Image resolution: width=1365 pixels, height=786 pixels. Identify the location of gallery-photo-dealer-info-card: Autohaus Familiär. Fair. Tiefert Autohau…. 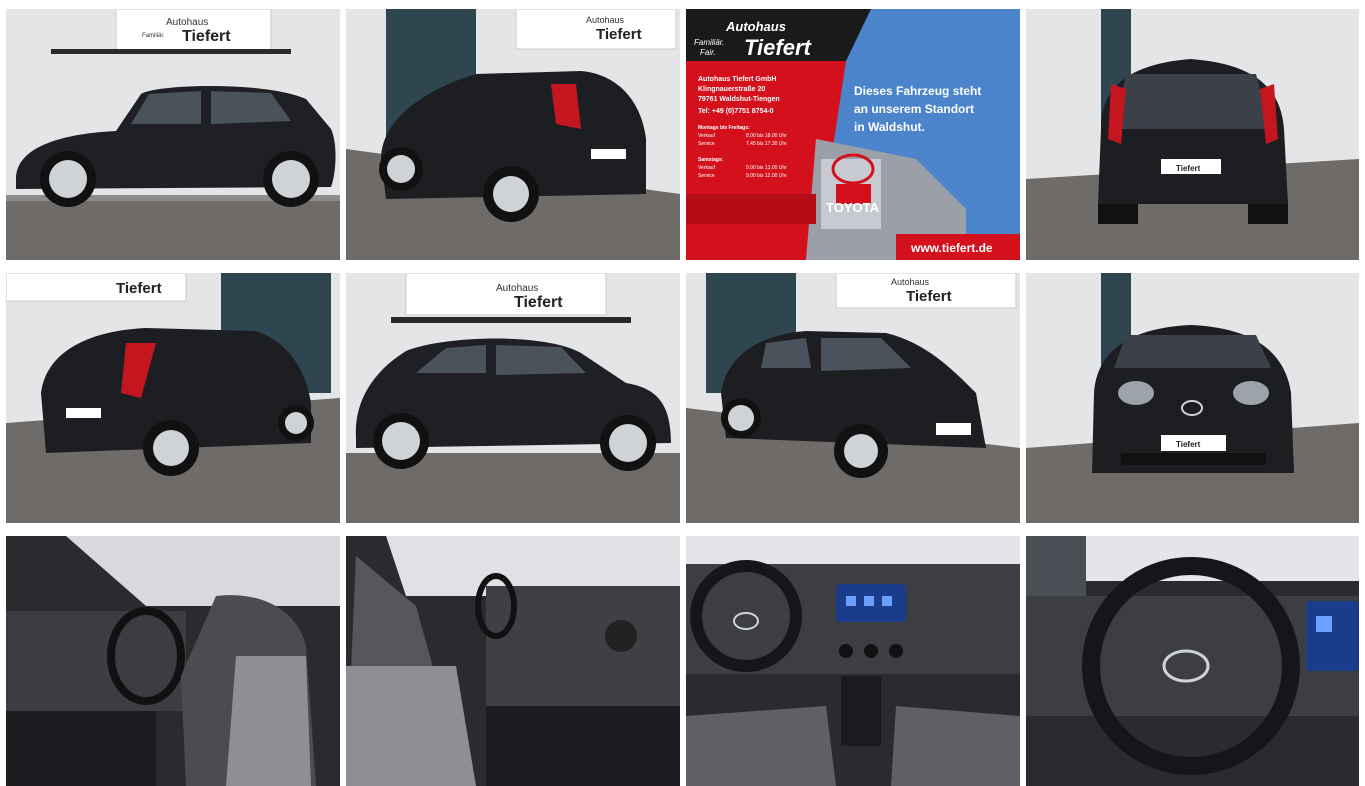
(853, 134).